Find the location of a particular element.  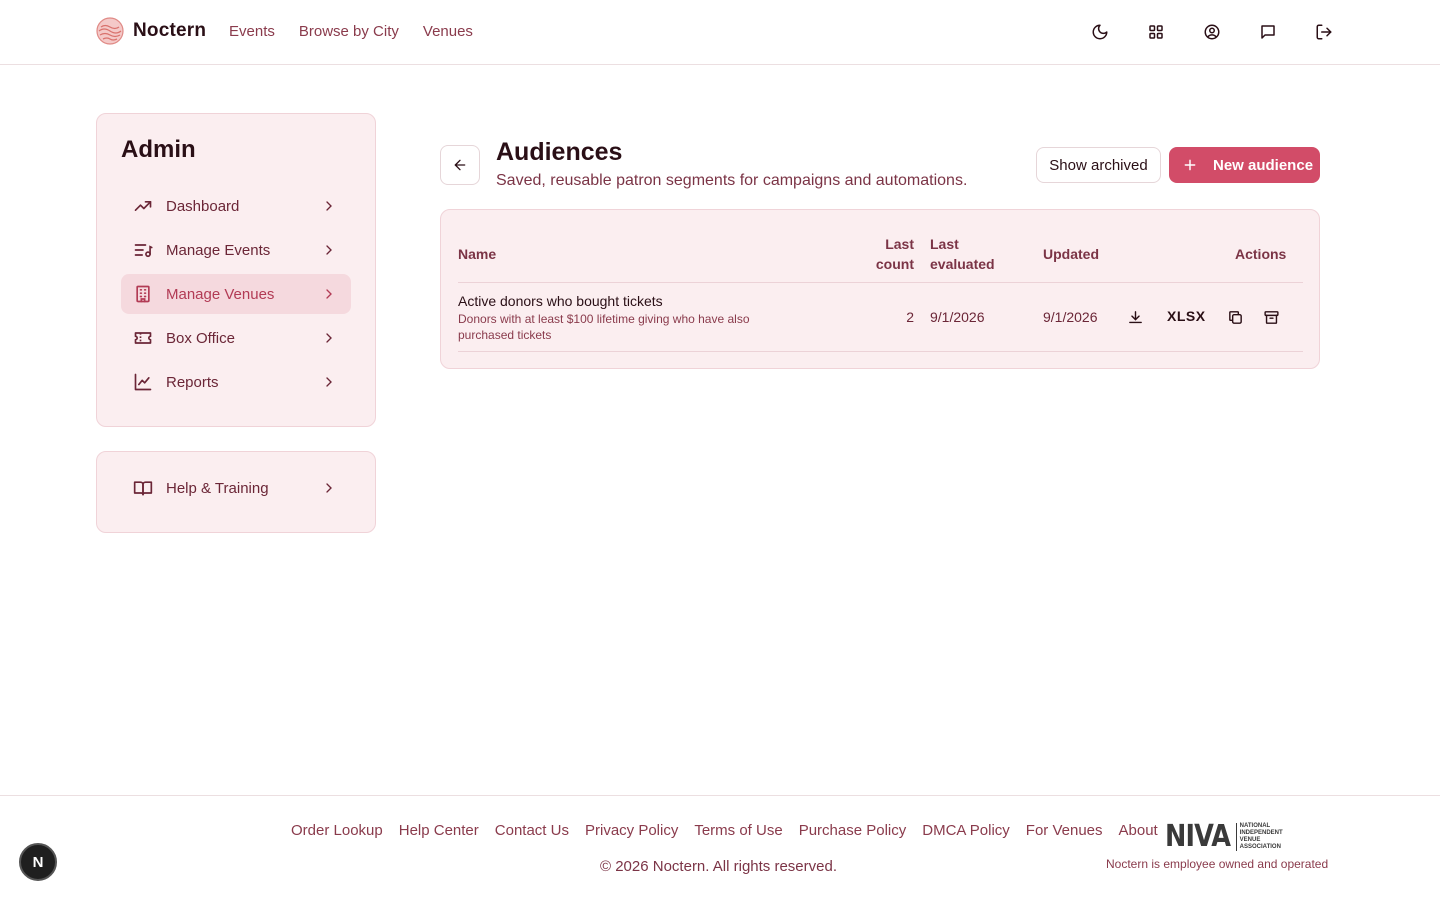

nav-browse-by-city: Browse by City is located at coordinates (349, 31).